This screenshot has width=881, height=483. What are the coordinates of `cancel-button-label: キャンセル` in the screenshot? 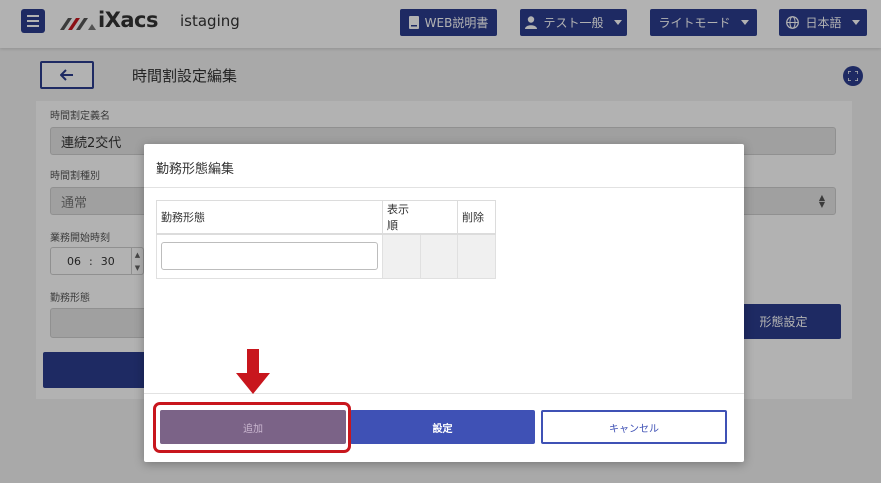 It's located at (634, 429).